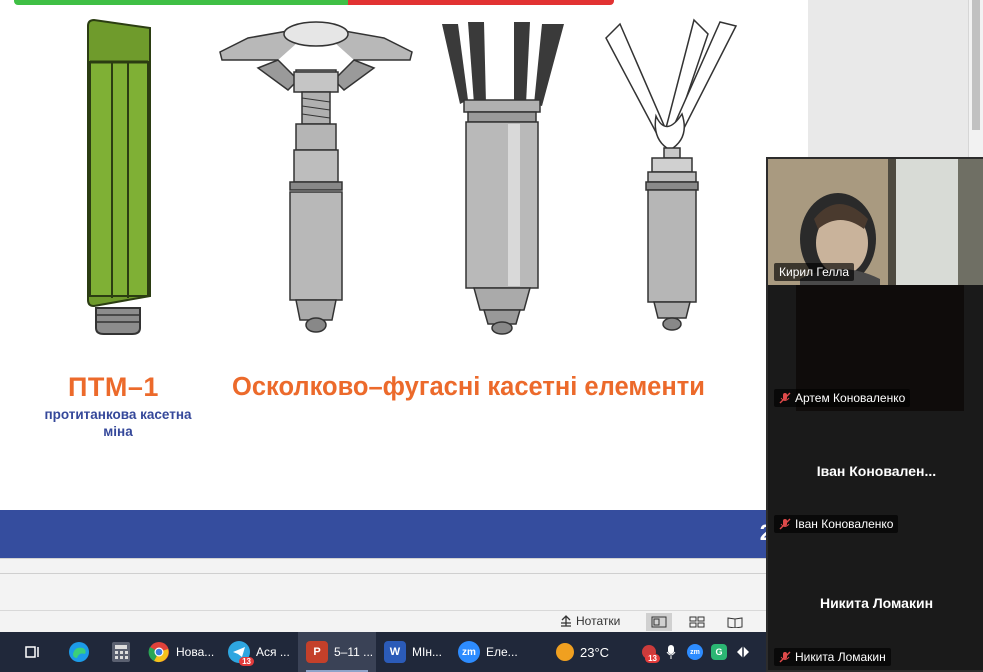  Describe the element at coordinates (79, 652) in the screenshot. I see `edge-icon` at that location.